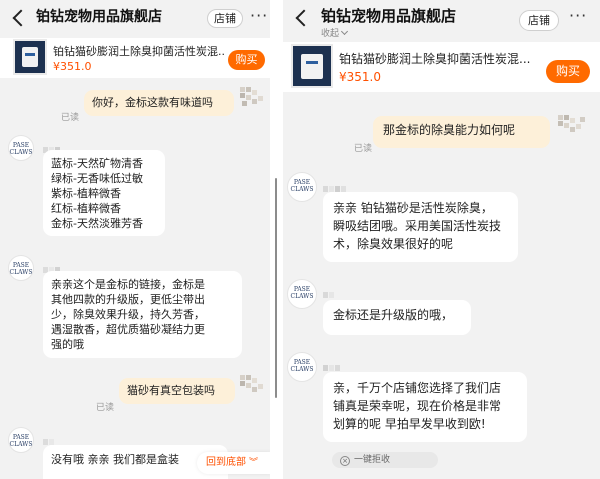  What do you see at coordinates (345, 461) in the screenshot?
I see `close-circle-icon: ×` at bounding box center [345, 461].